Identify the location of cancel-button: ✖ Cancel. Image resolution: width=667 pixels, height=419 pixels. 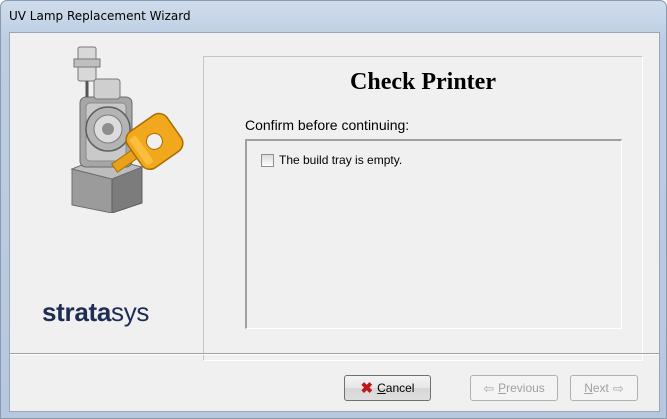
(387, 388).